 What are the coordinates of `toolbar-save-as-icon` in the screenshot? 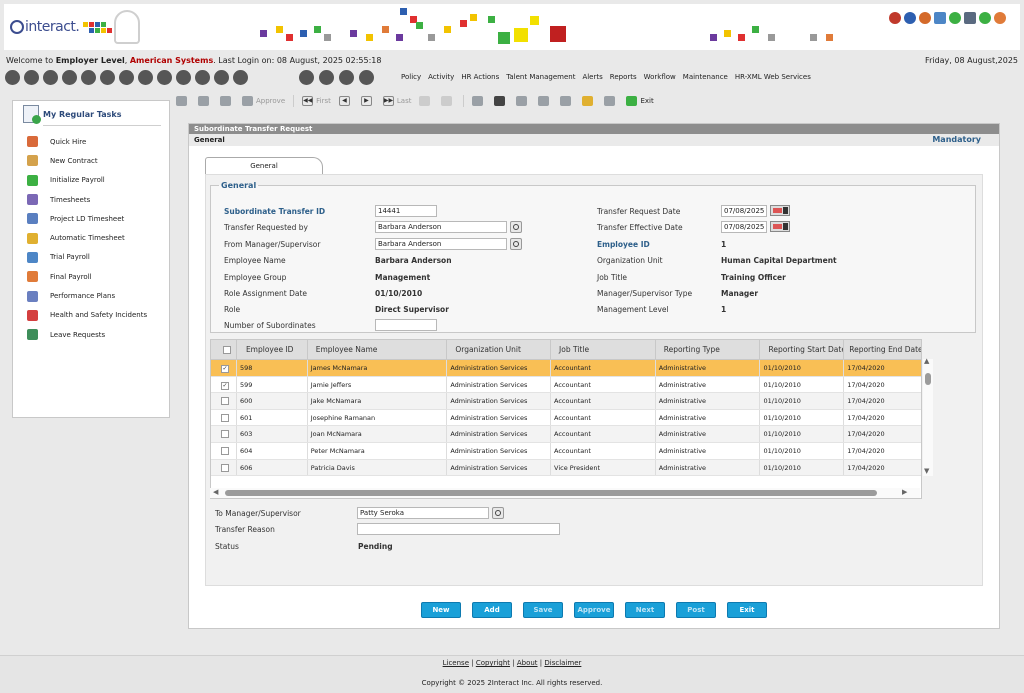 It's located at (523, 101).